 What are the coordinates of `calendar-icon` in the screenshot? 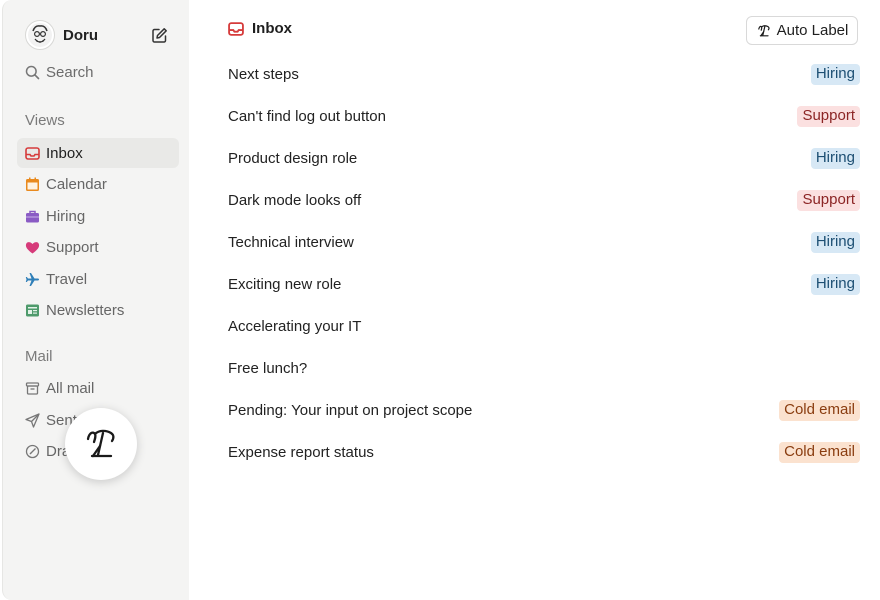 It's located at (32, 184).